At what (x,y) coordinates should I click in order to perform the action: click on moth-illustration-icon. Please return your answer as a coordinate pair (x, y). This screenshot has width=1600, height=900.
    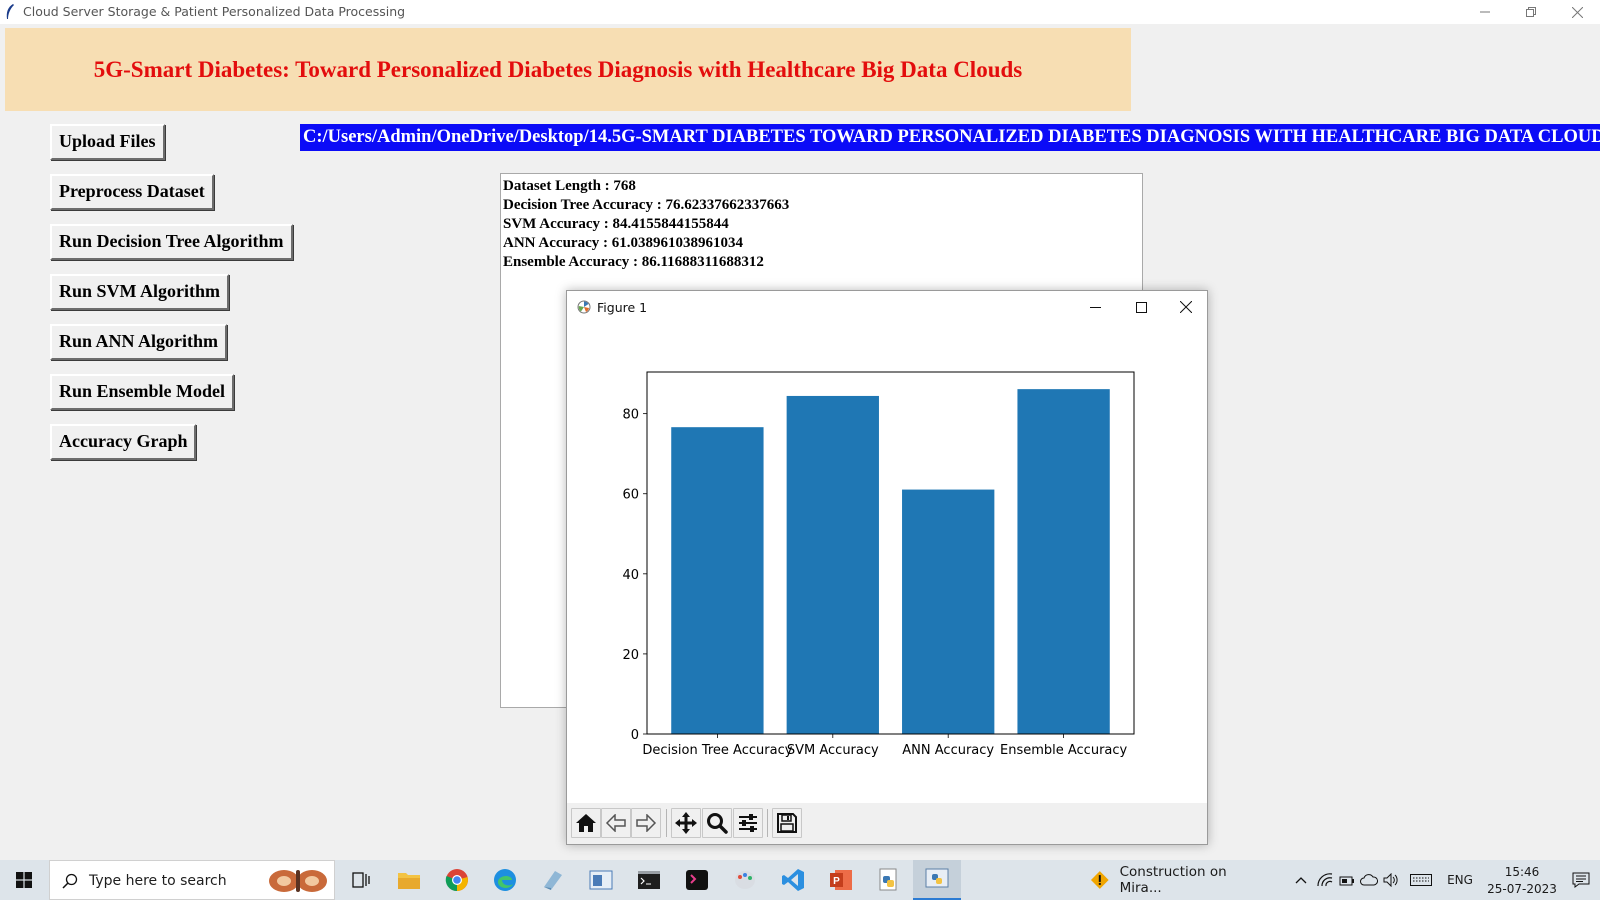
    Looking at the image, I should click on (298, 881).